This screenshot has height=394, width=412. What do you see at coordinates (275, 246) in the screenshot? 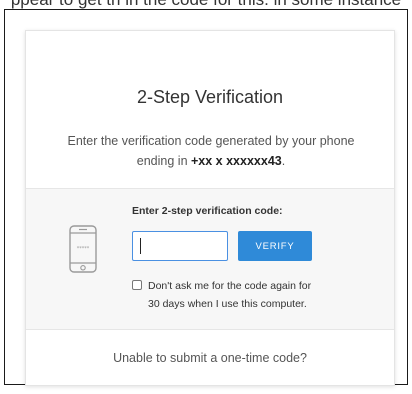
I see `verify-button: VERIFY` at bounding box center [275, 246].